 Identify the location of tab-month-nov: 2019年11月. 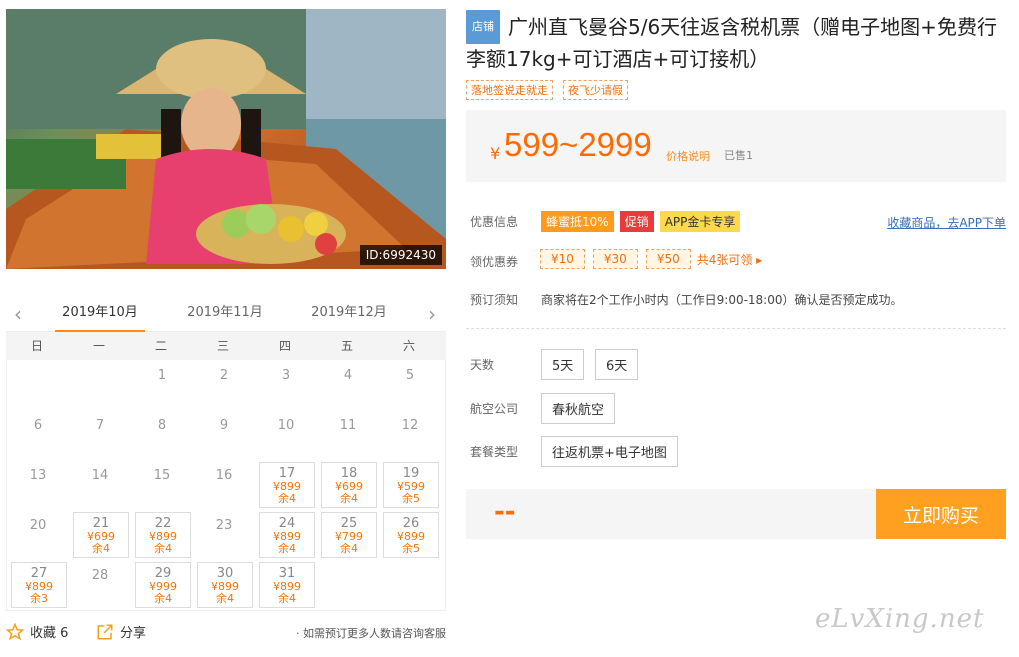
(225, 314).